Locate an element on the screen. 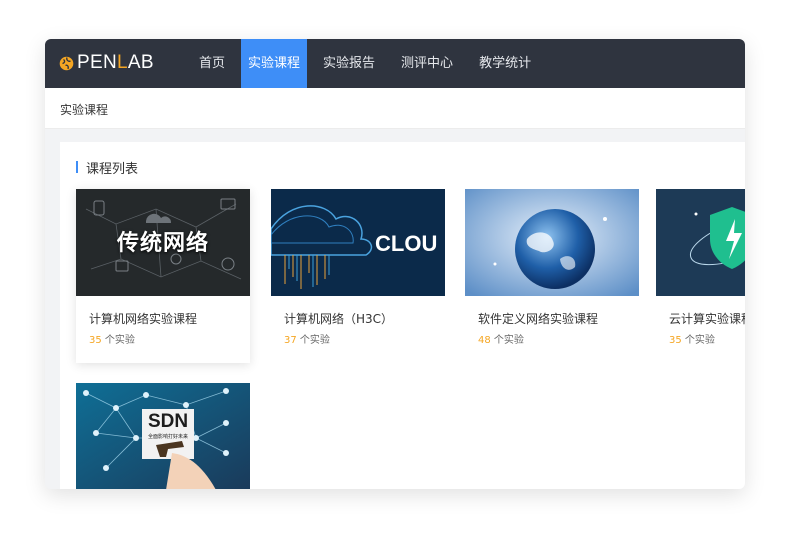 The image size is (790, 540). course-title: 计算机网络（H3C） is located at coordinates (339, 319).